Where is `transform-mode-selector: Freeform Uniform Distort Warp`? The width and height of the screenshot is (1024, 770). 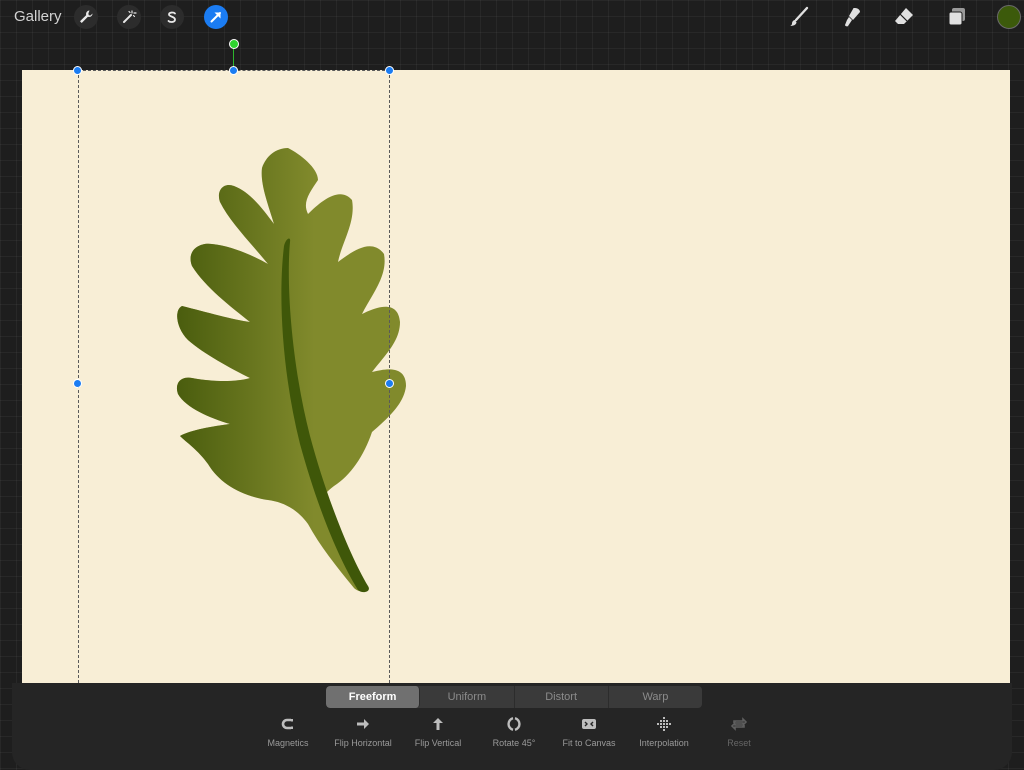 transform-mode-selector: Freeform Uniform Distort Warp is located at coordinates (514, 697).